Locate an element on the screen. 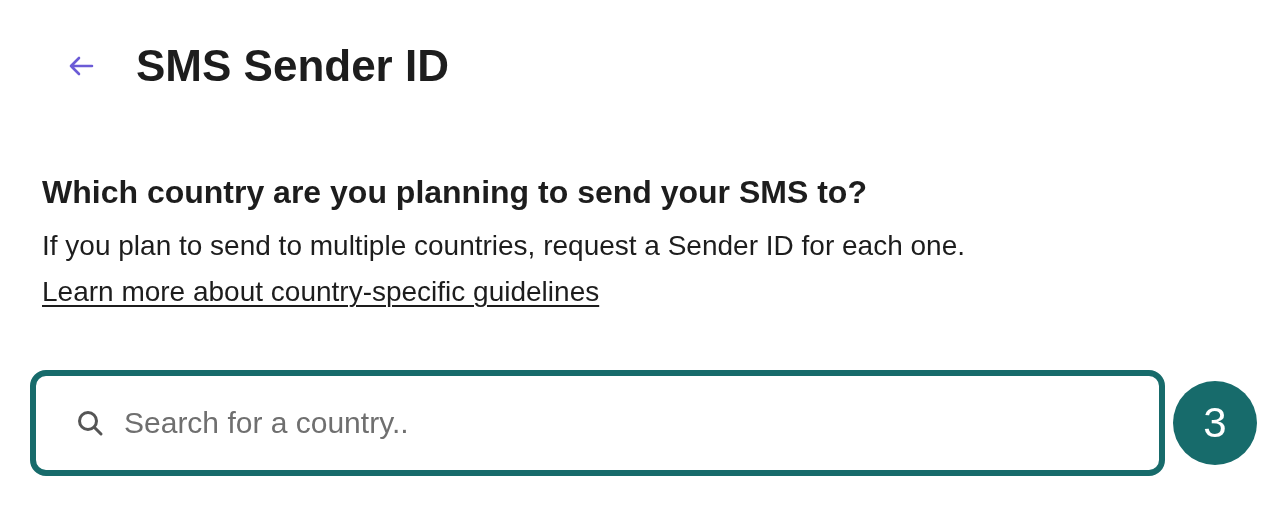 The image size is (1262, 522). step-badge: 3 is located at coordinates (1215, 423).